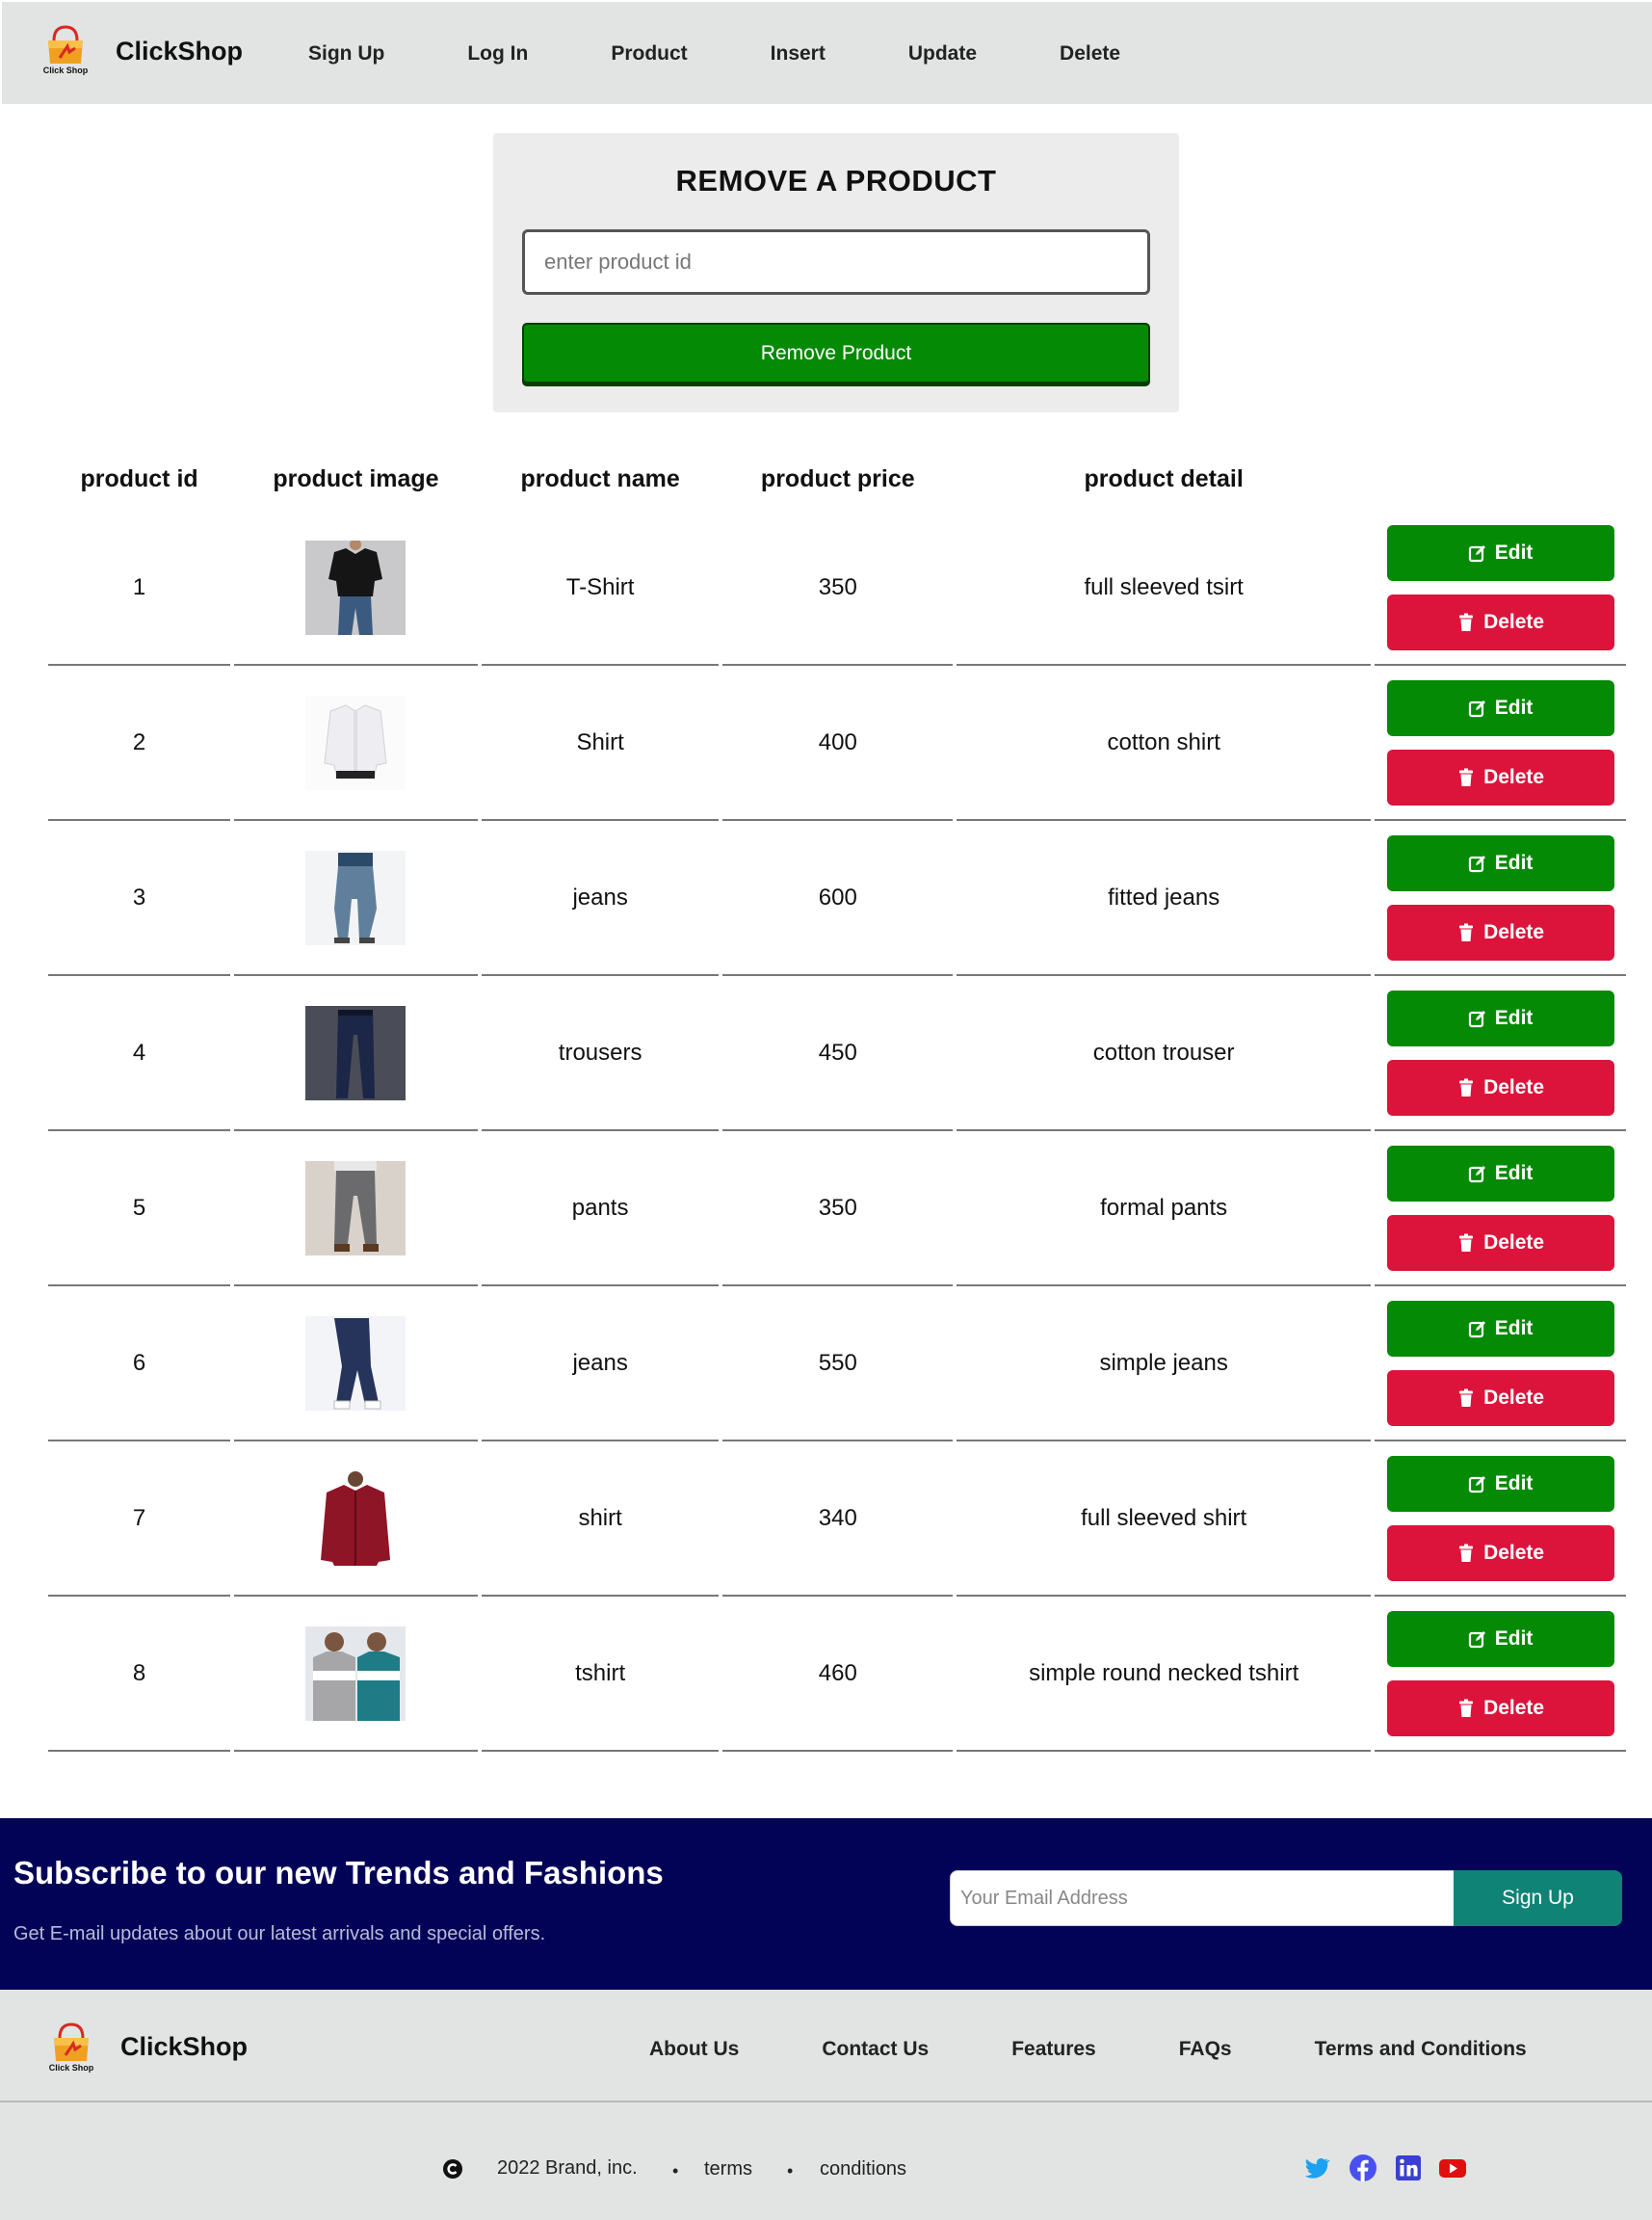  Describe the element at coordinates (346, 54) in the screenshot. I see `nav-sign-up: Sign Up` at that location.